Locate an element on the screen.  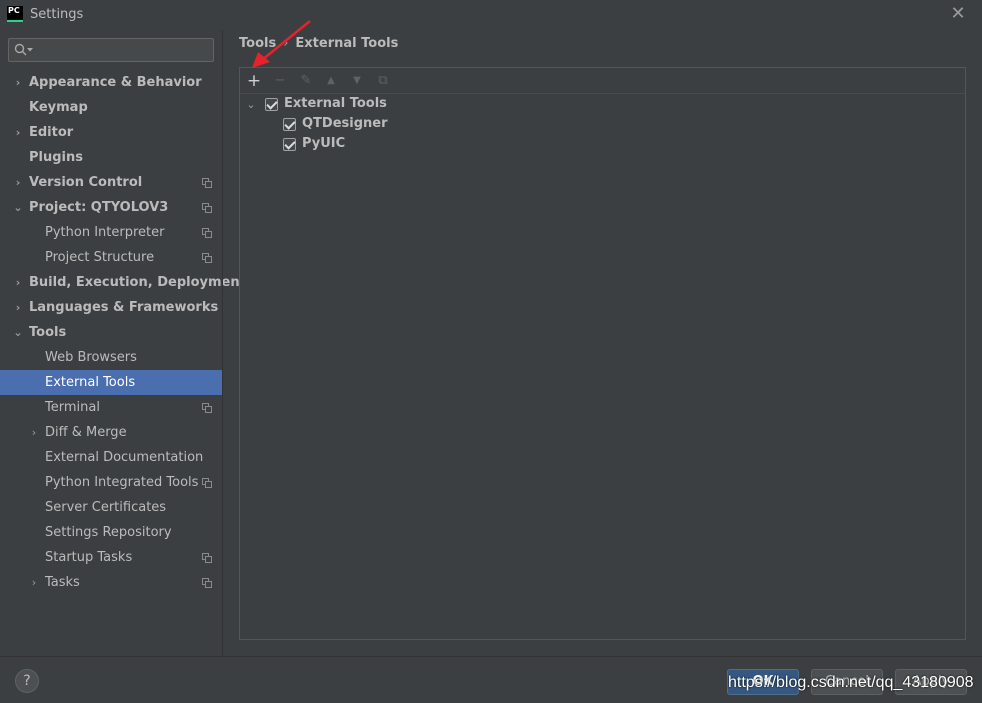
group-checkbox is located at coordinates (271, 104).